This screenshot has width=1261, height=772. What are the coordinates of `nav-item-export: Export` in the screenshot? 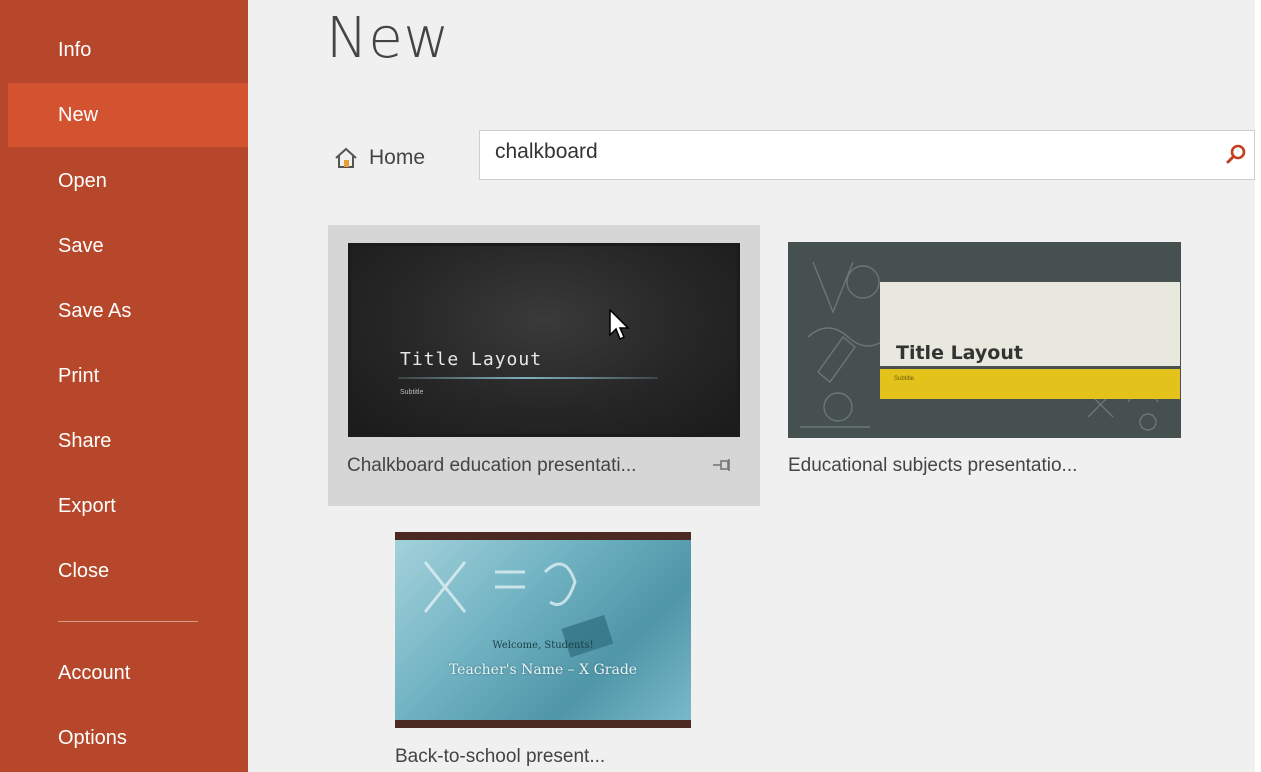 It's located at (128, 506).